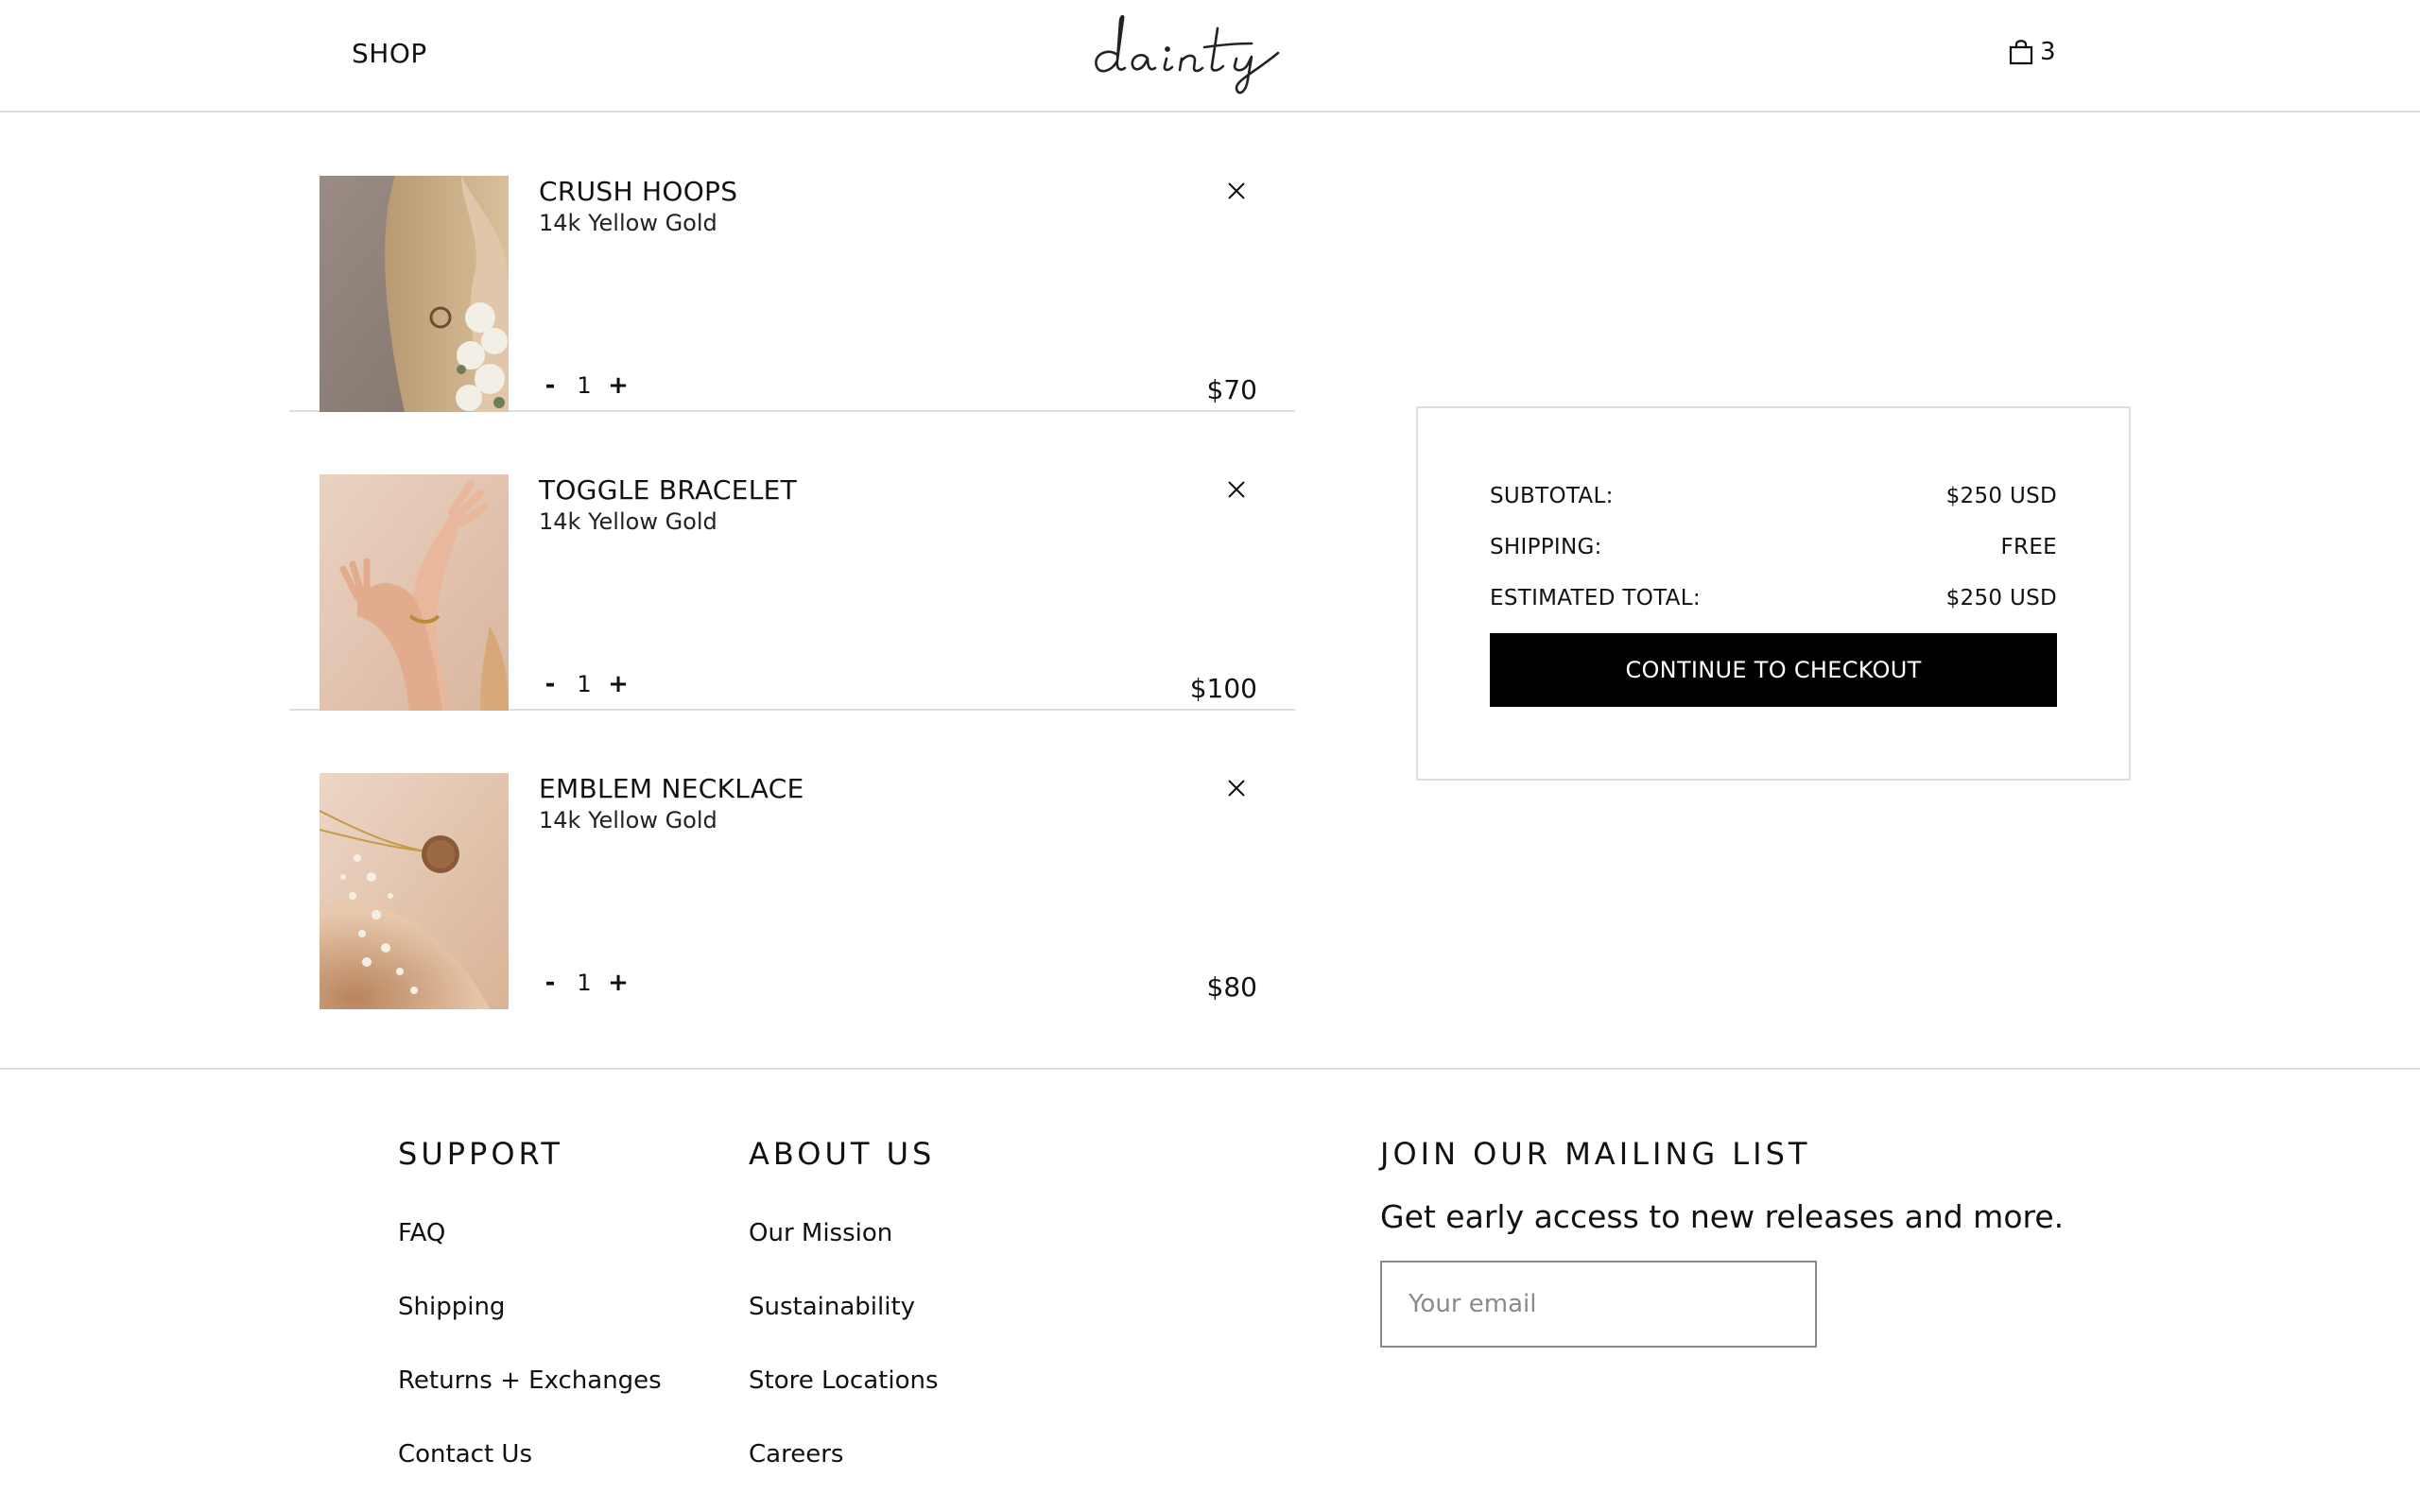 Image resolution: width=2420 pixels, height=1512 pixels. What do you see at coordinates (465, 1454) in the screenshot?
I see `footer-link-contact: Contact Us` at bounding box center [465, 1454].